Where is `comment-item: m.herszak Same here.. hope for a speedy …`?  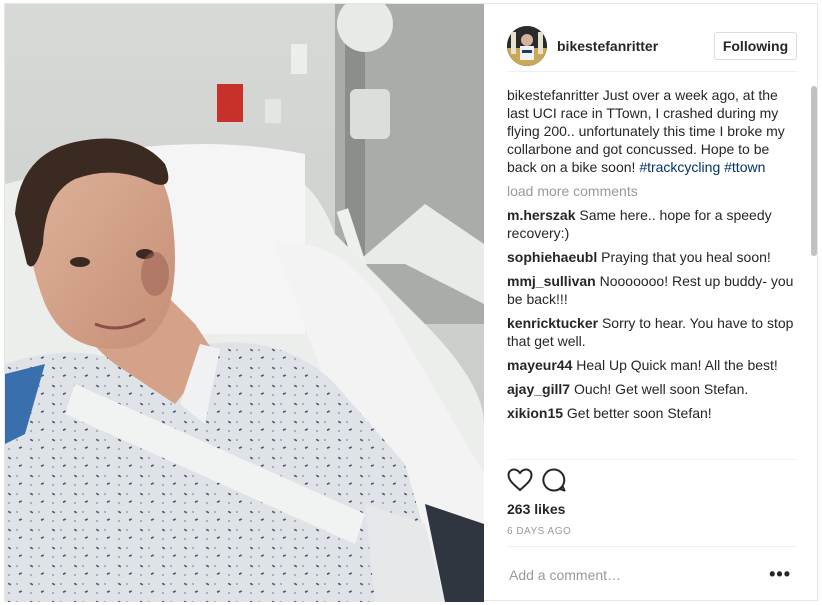 comment-item: m.herszak Same here.. hope for a speedy … is located at coordinates (652, 224).